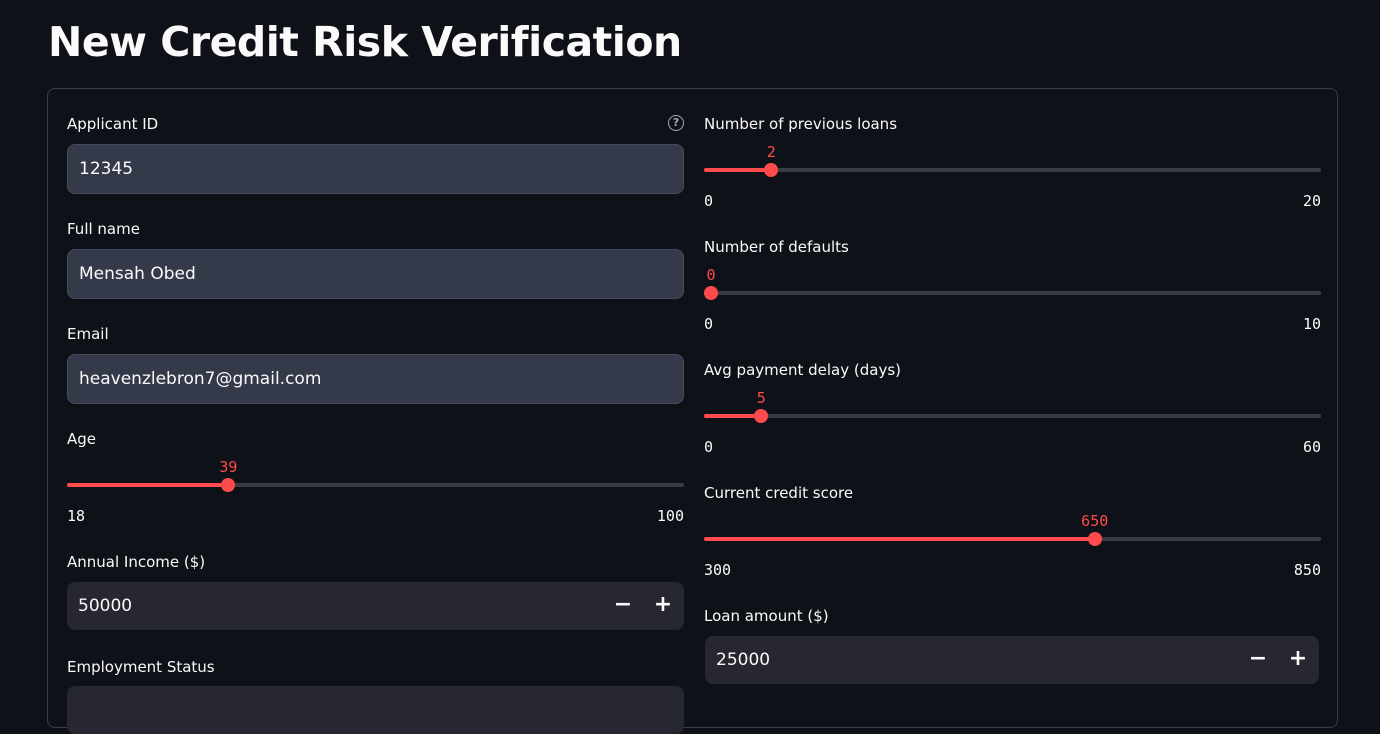  I want to click on slider-value: 5, so click(761, 398).